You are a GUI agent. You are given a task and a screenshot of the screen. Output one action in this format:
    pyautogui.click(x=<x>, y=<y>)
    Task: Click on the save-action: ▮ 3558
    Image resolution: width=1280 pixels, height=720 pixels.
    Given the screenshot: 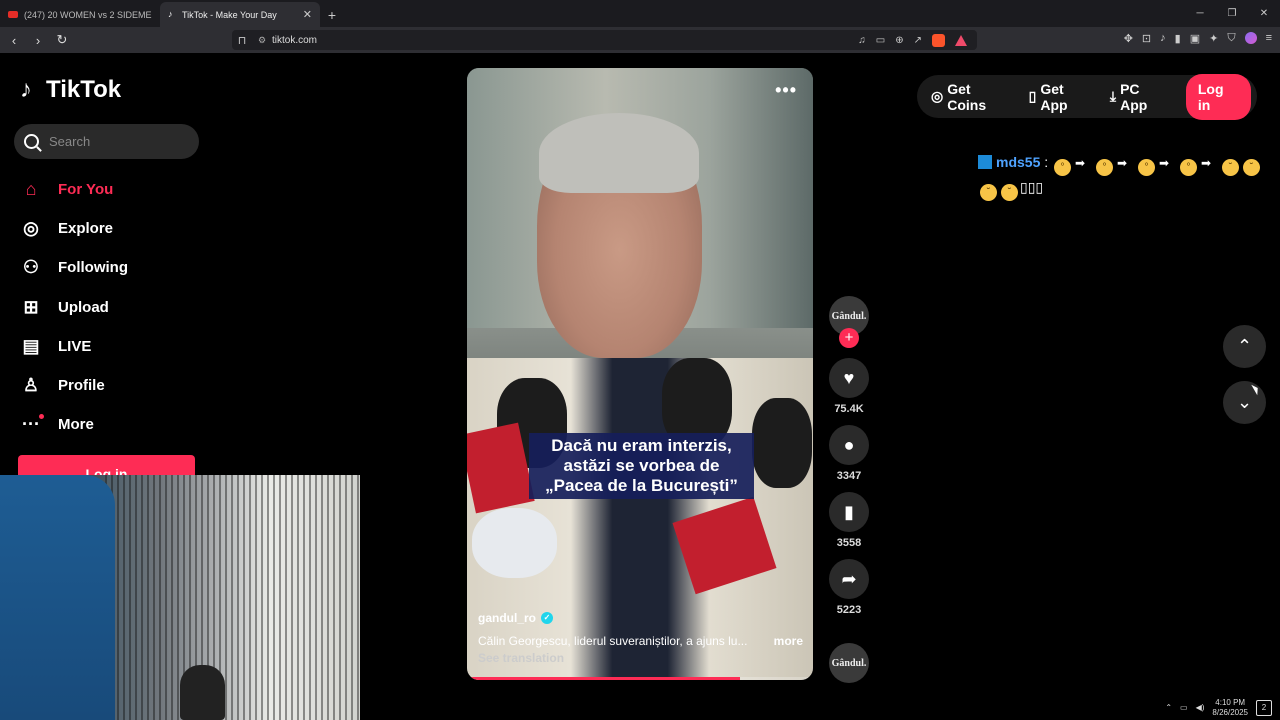 What is the action you would take?
    pyautogui.click(x=849, y=520)
    